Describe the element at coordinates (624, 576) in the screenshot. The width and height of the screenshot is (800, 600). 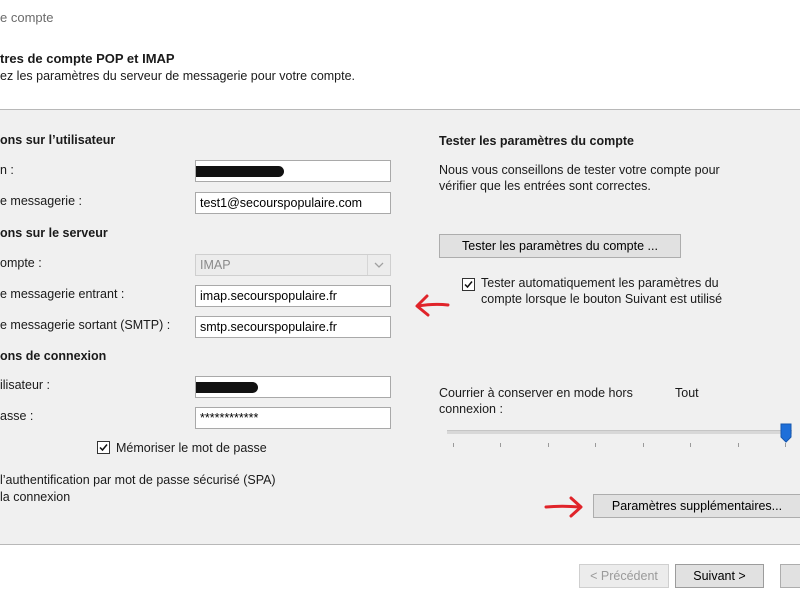
I see `previous-button: < Précédent` at that location.